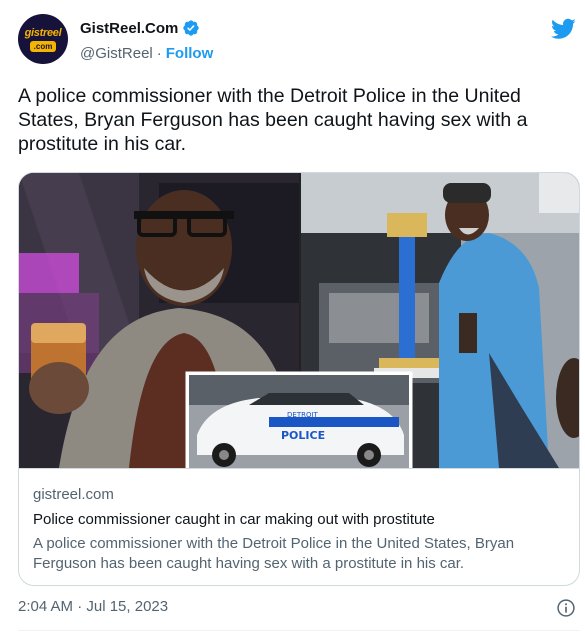  Describe the element at coordinates (43, 33) in the screenshot. I see `avatar-brand-text: gistreel` at that location.